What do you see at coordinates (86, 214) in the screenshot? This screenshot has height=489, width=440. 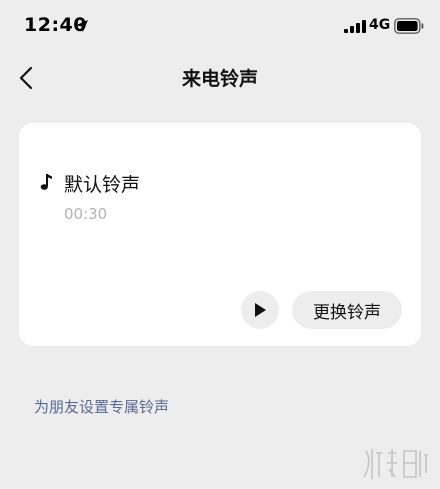 I see `ringtone-duration: 00:30` at bounding box center [86, 214].